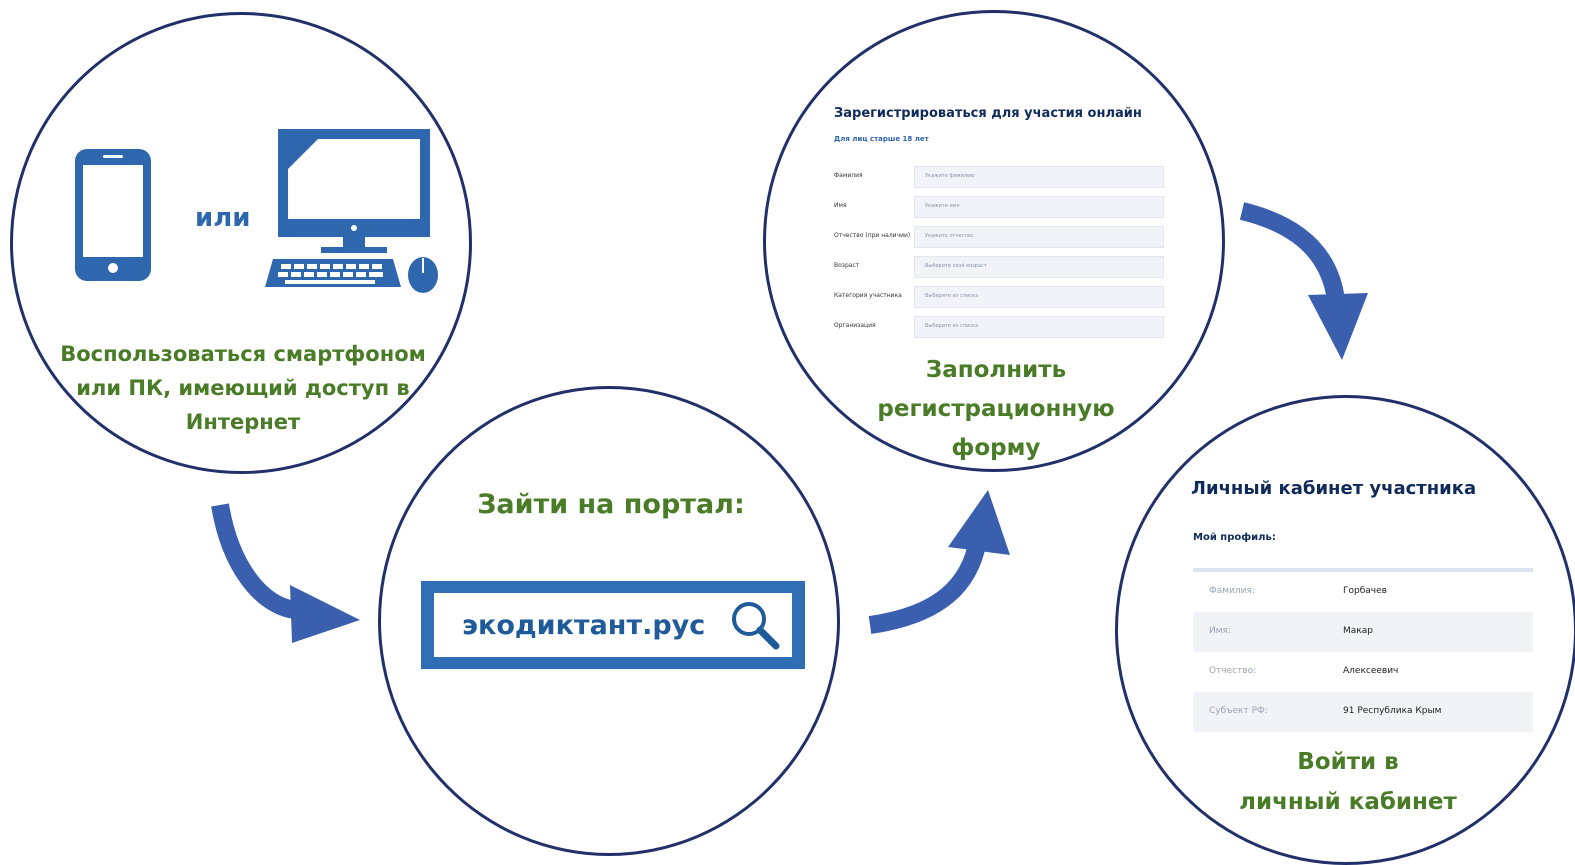 The width and height of the screenshot is (1575, 865). What do you see at coordinates (949, 236) in the screenshot?
I see `form-placeholder: Укажите отчество` at bounding box center [949, 236].